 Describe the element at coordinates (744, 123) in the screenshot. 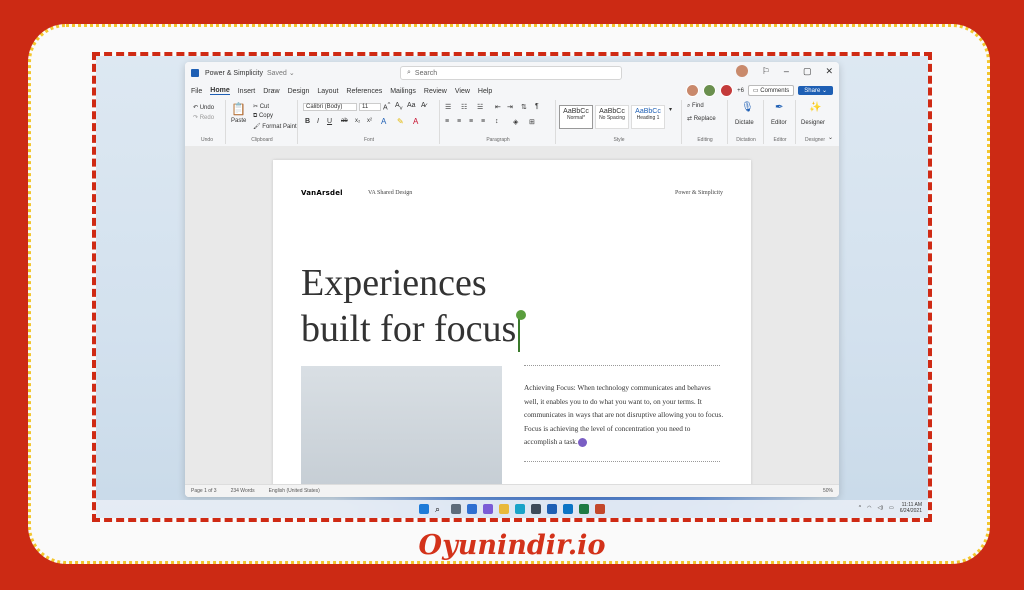

I see `dictate-button: Dictate` at that location.